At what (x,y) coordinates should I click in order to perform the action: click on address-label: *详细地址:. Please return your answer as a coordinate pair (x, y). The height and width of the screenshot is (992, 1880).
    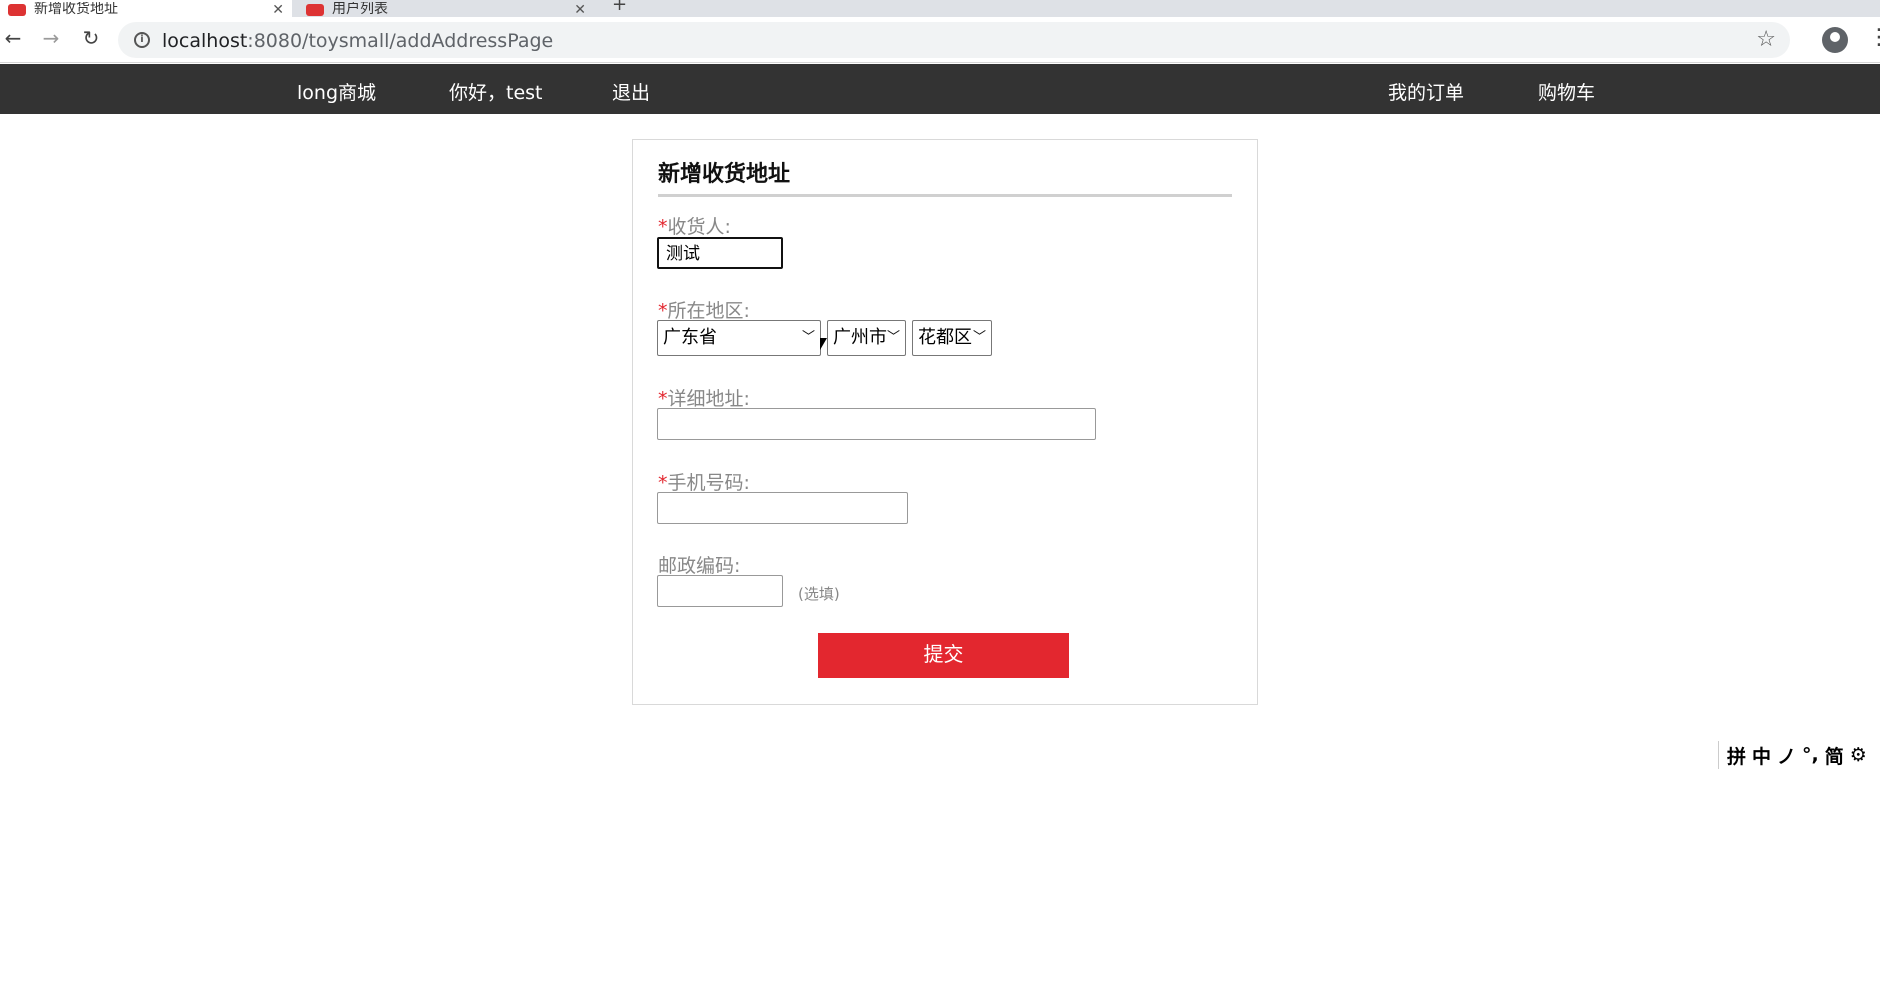
    Looking at the image, I should click on (704, 397).